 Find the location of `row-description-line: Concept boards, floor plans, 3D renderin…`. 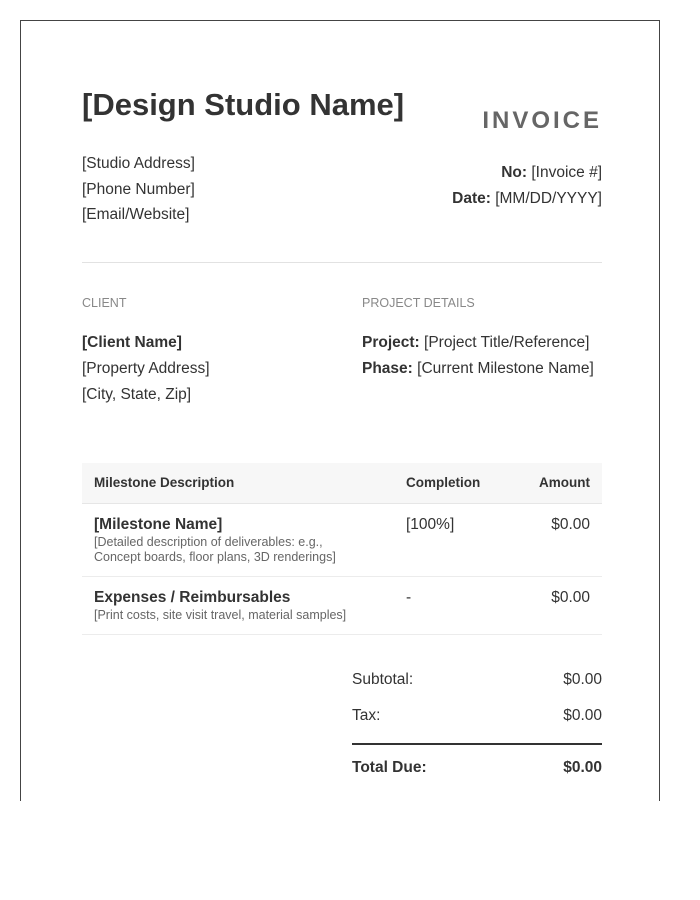

row-description-line: Concept boards, floor plans, 3D renderin… is located at coordinates (215, 557).